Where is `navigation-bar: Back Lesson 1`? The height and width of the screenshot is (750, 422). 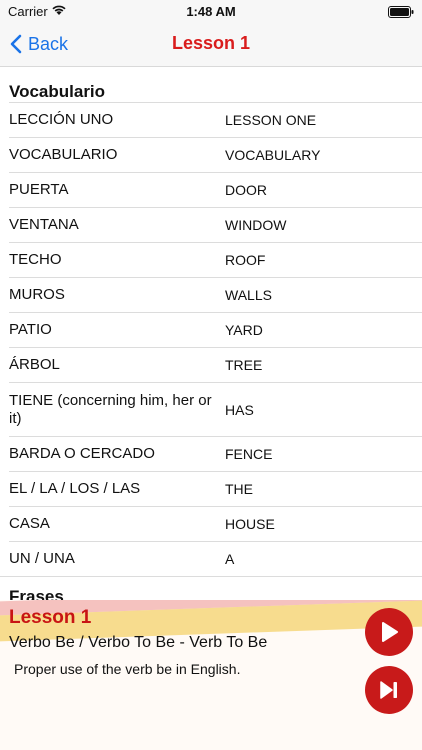
navigation-bar: Back Lesson 1 is located at coordinates (211, 44).